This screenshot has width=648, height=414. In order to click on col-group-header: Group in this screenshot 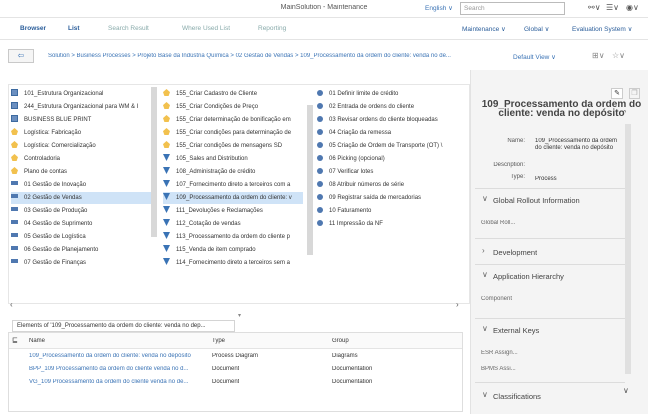, I will do `click(340, 341)`.